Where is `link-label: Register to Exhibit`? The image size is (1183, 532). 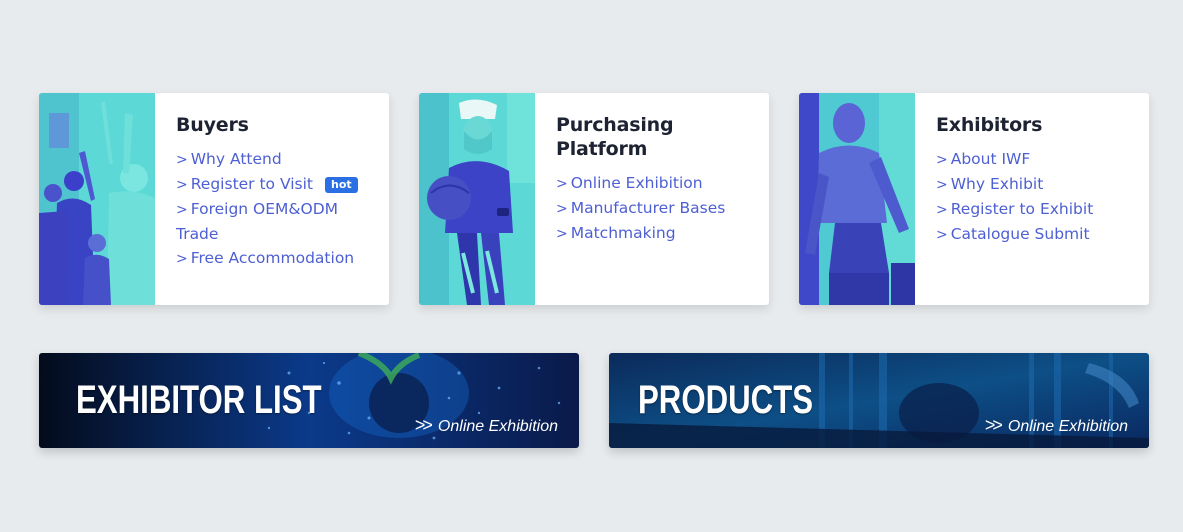 link-label: Register to Exhibit is located at coordinates (1022, 209).